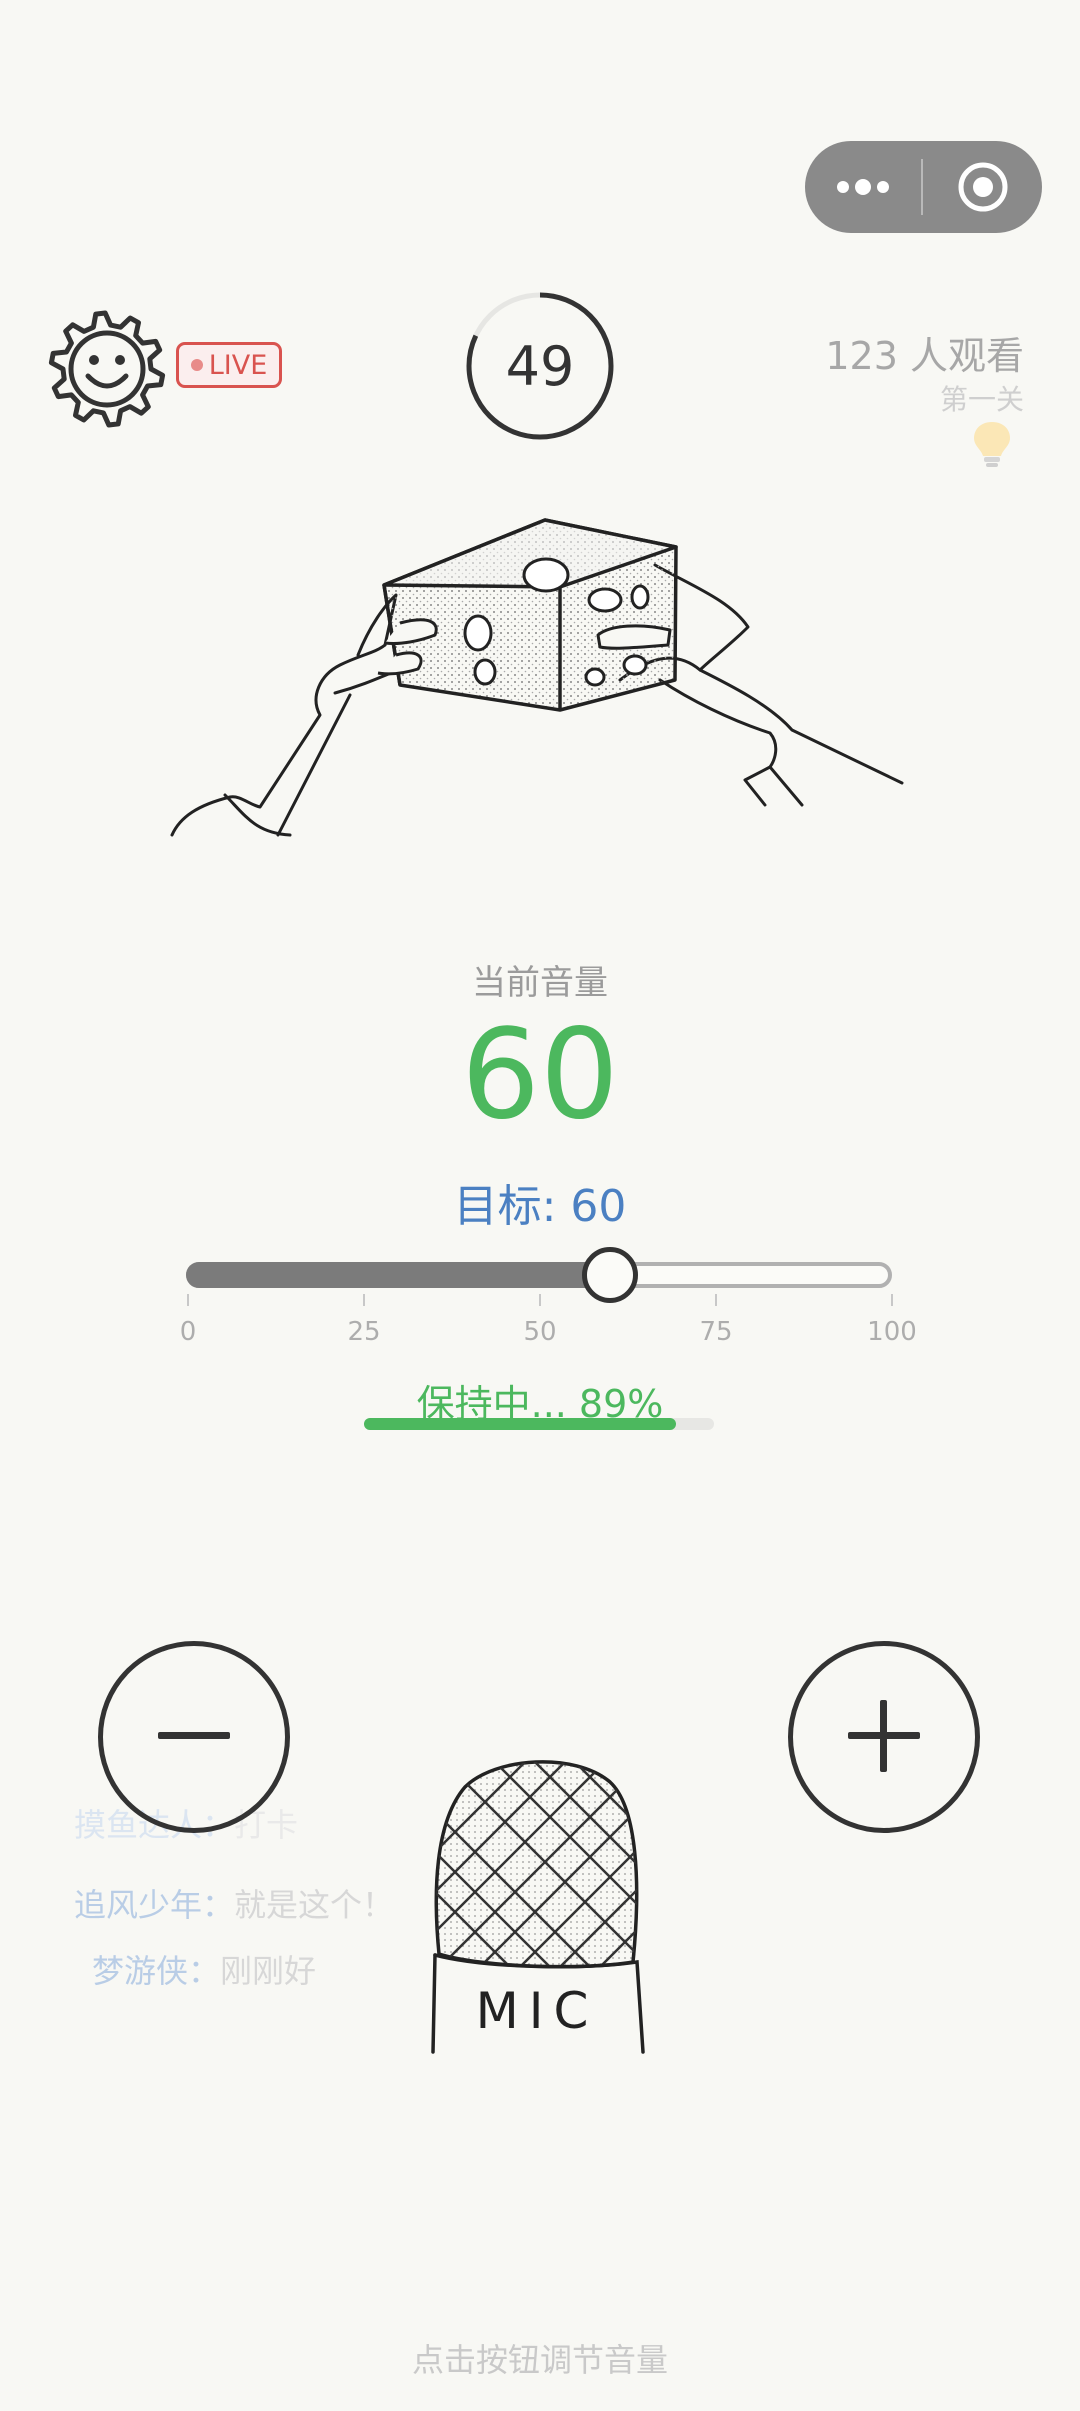 This screenshot has height=2411, width=1080. What do you see at coordinates (540, 1332) in the screenshot?
I see `scale-label: 50` at bounding box center [540, 1332].